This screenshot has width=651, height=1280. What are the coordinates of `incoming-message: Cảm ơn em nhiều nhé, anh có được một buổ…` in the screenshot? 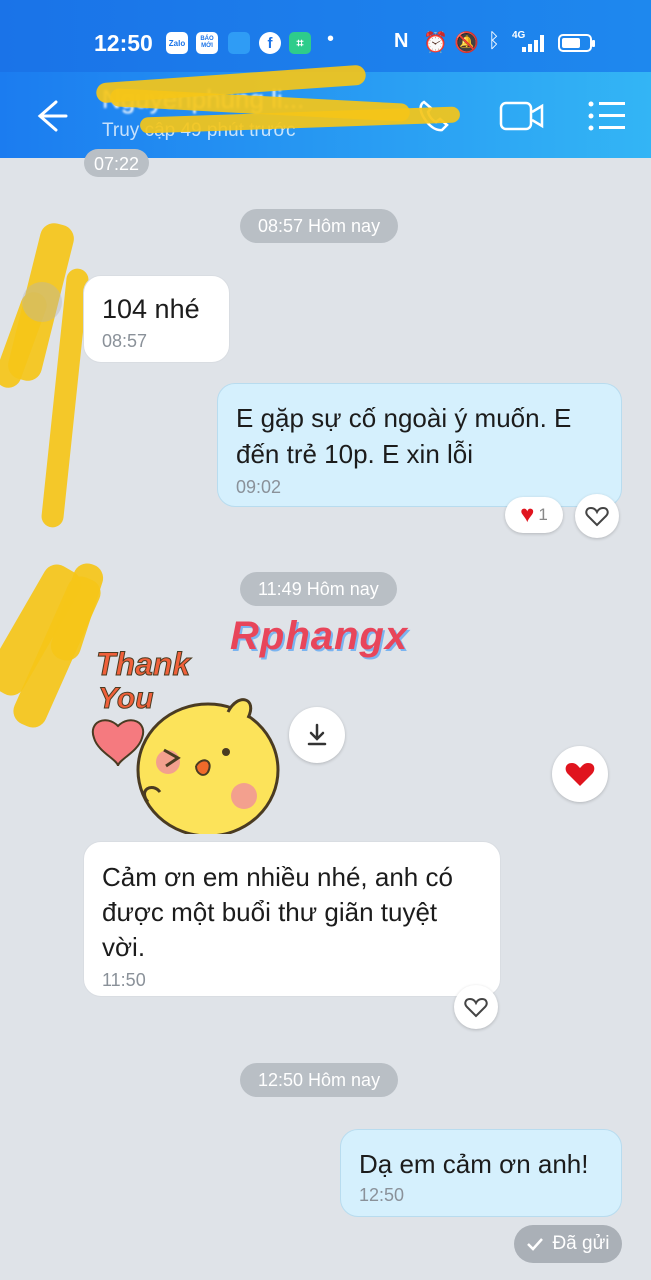 It's located at (292, 919).